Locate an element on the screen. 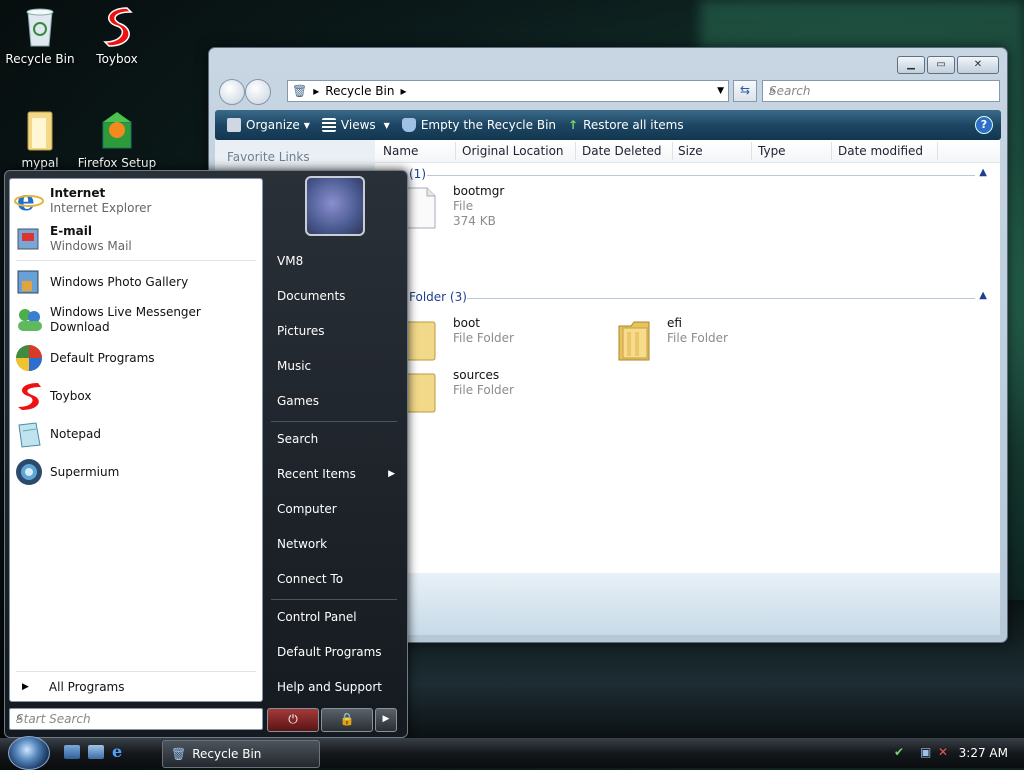  lock-icon: 🔒 is located at coordinates (347, 720).